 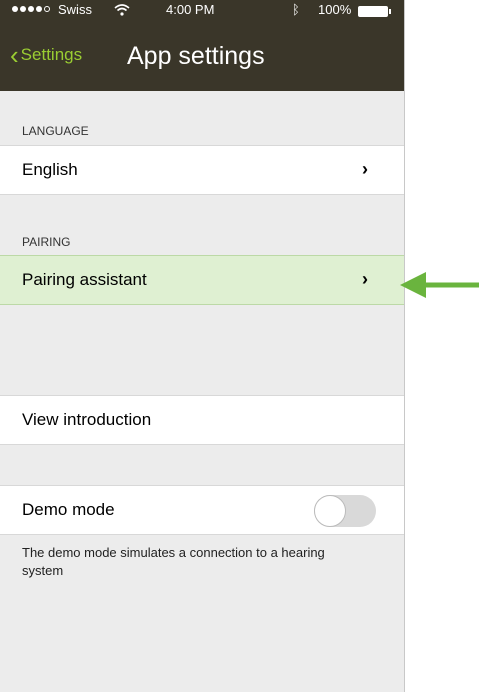 What do you see at coordinates (202, 170) in the screenshot?
I see `language-row: English ›` at bounding box center [202, 170].